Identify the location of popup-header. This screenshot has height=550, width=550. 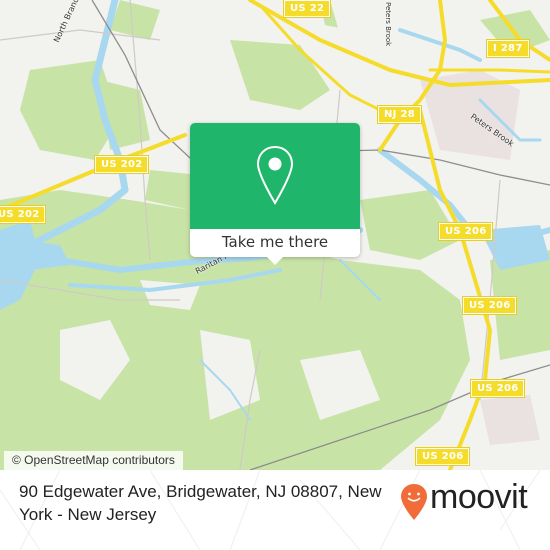
(275, 176).